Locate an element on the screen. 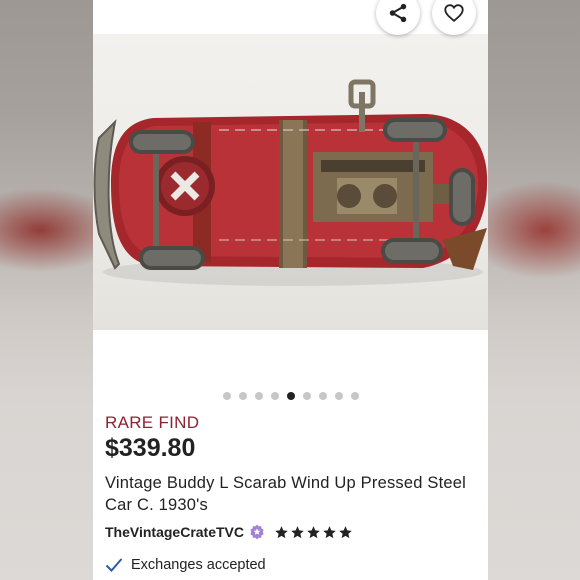 The height and width of the screenshot is (580, 580). seller-row: TheVintageCrateTVC is located at coordinates (229, 532).